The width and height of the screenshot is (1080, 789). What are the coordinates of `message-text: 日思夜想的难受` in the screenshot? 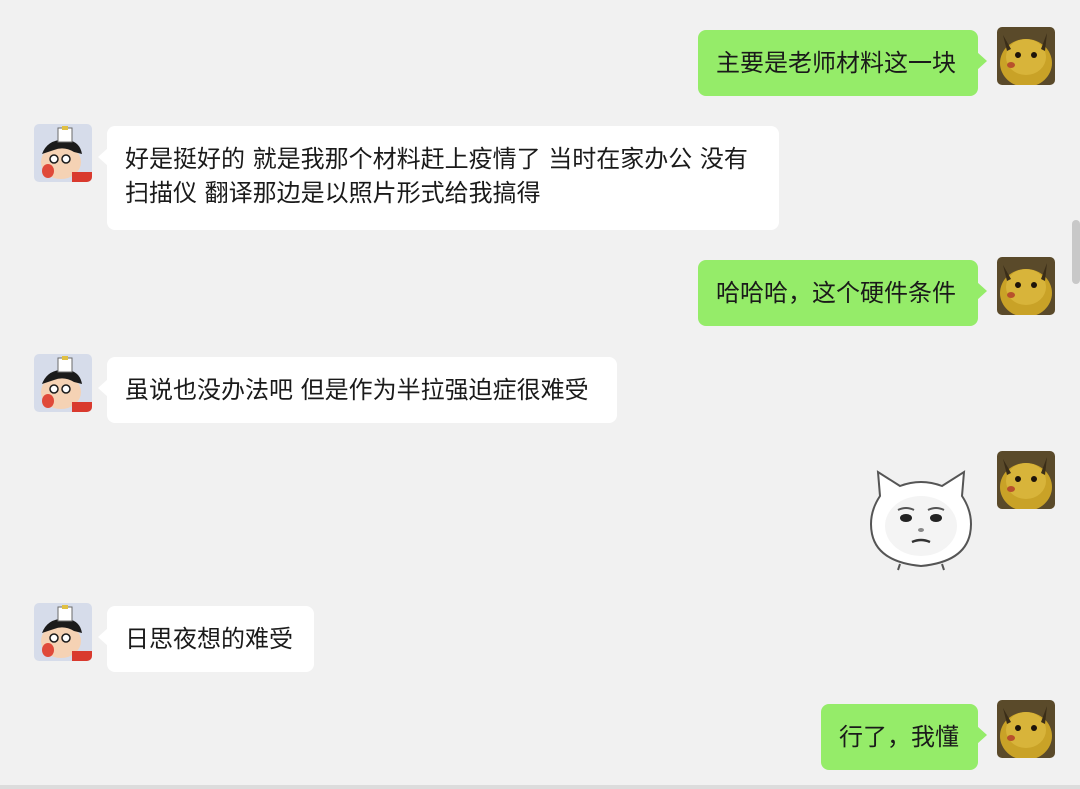 It's located at (209, 639).